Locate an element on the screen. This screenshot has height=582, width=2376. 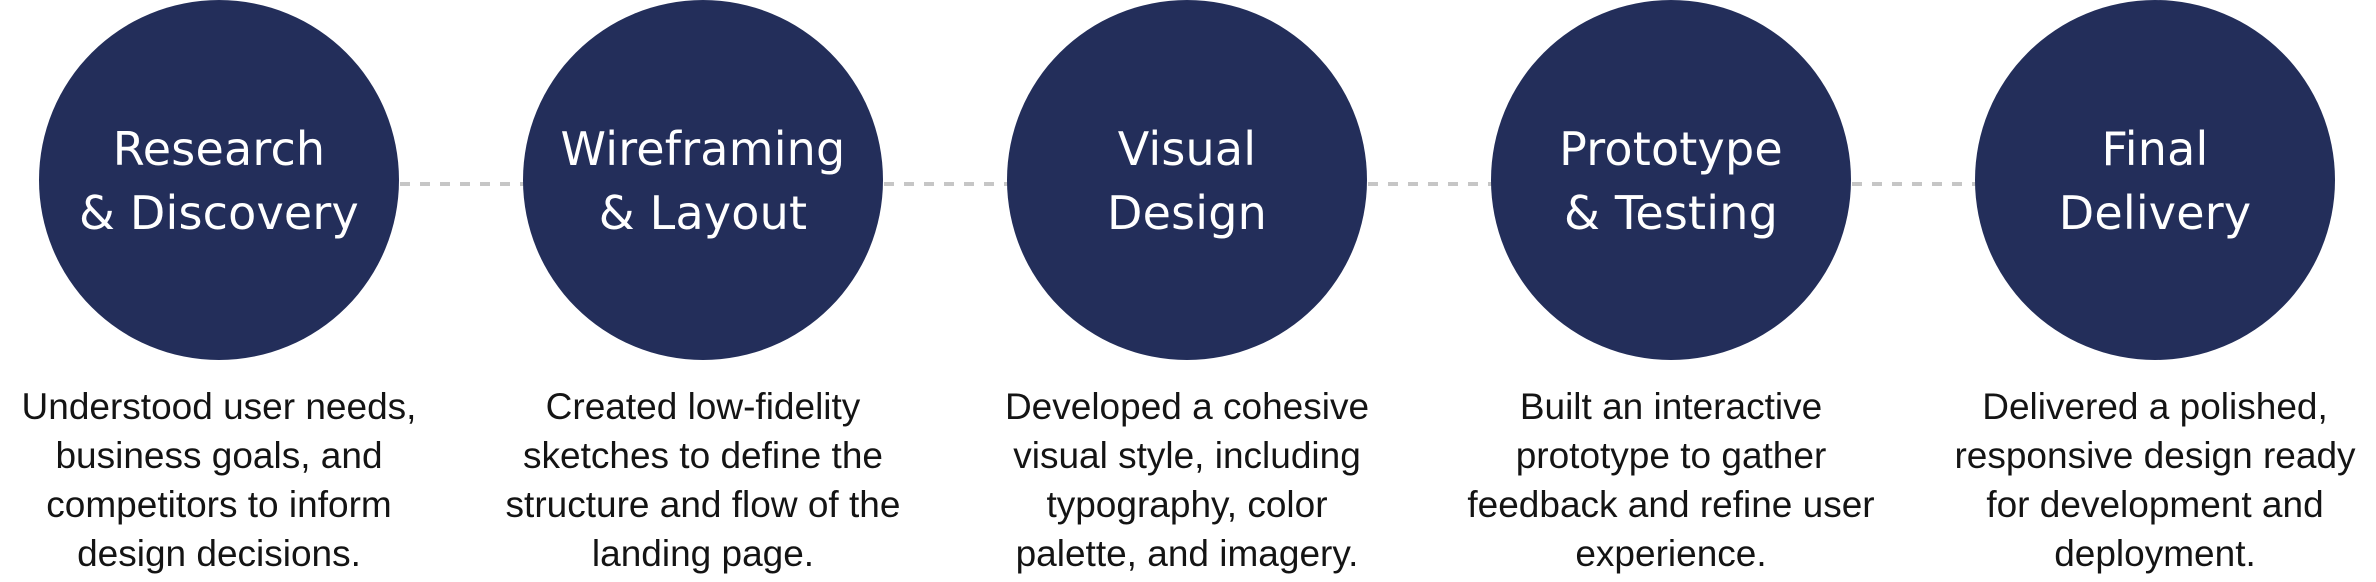
step-title-line: Delivery is located at coordinates (2155, 213).